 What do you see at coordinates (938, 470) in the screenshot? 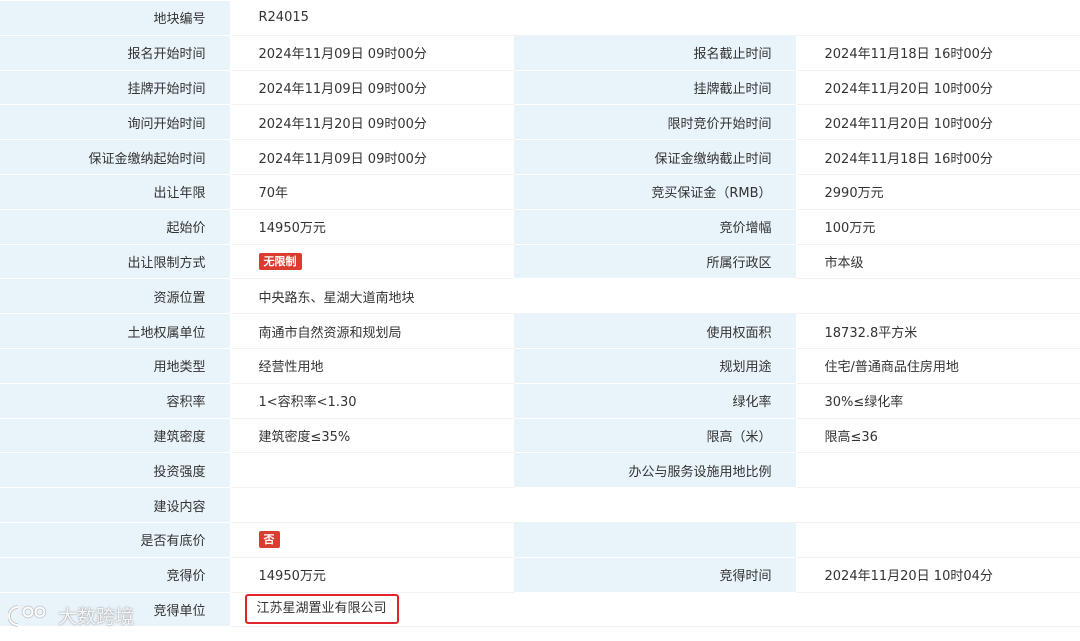
I see `value-office-ratio` at bounding box center [938, 470].